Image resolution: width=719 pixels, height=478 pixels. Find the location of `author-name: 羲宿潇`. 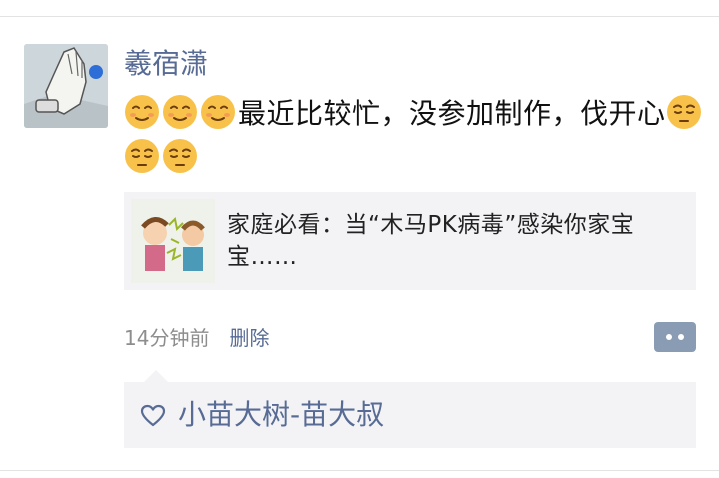

author-name: 羲宿潇 is located at coordinates (166, 64).